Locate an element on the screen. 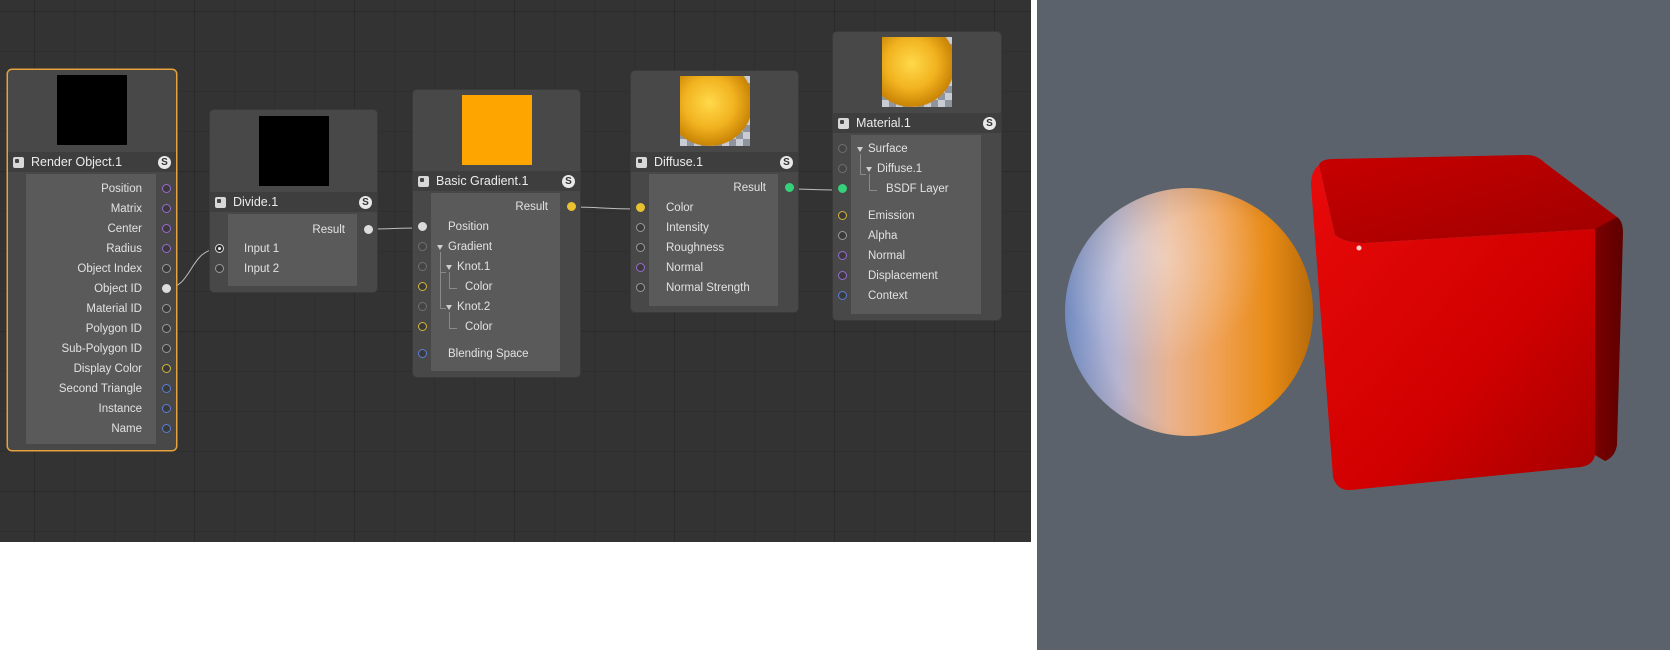 The height and width of the screenshot is (650, 1670). port-roughness-in is located at coordinates (640, 247).